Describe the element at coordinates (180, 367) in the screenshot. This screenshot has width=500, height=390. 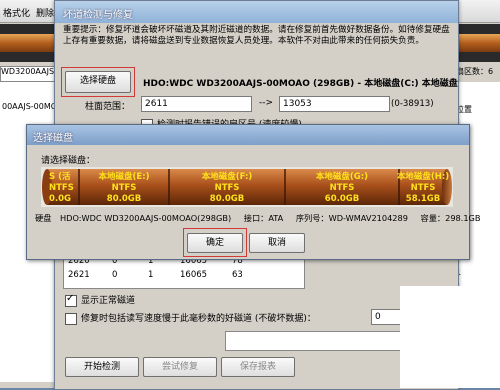
I see `try-repair-button: 尝试修复` at that location.